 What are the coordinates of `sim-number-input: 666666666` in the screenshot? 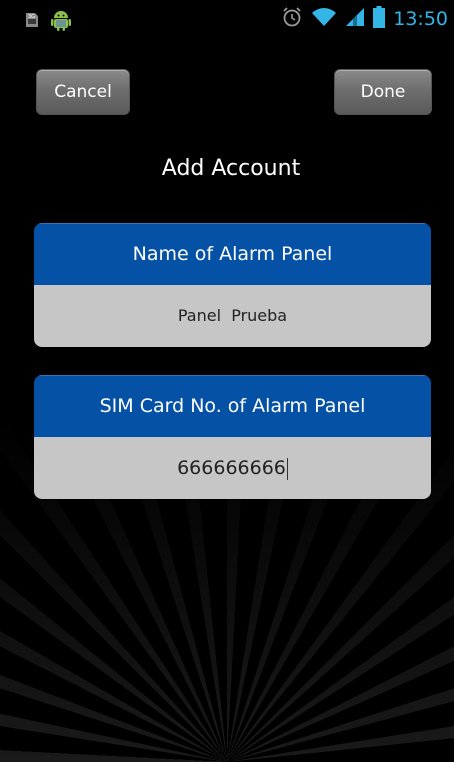 It's located at (232, 468).